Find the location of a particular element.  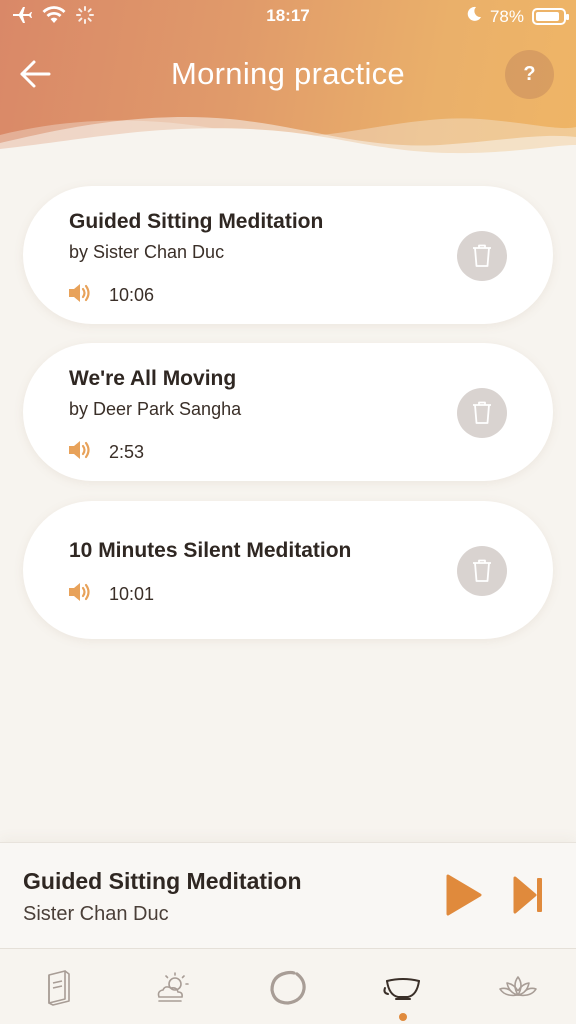

skip-next-button is located at coordinates (529, 895).